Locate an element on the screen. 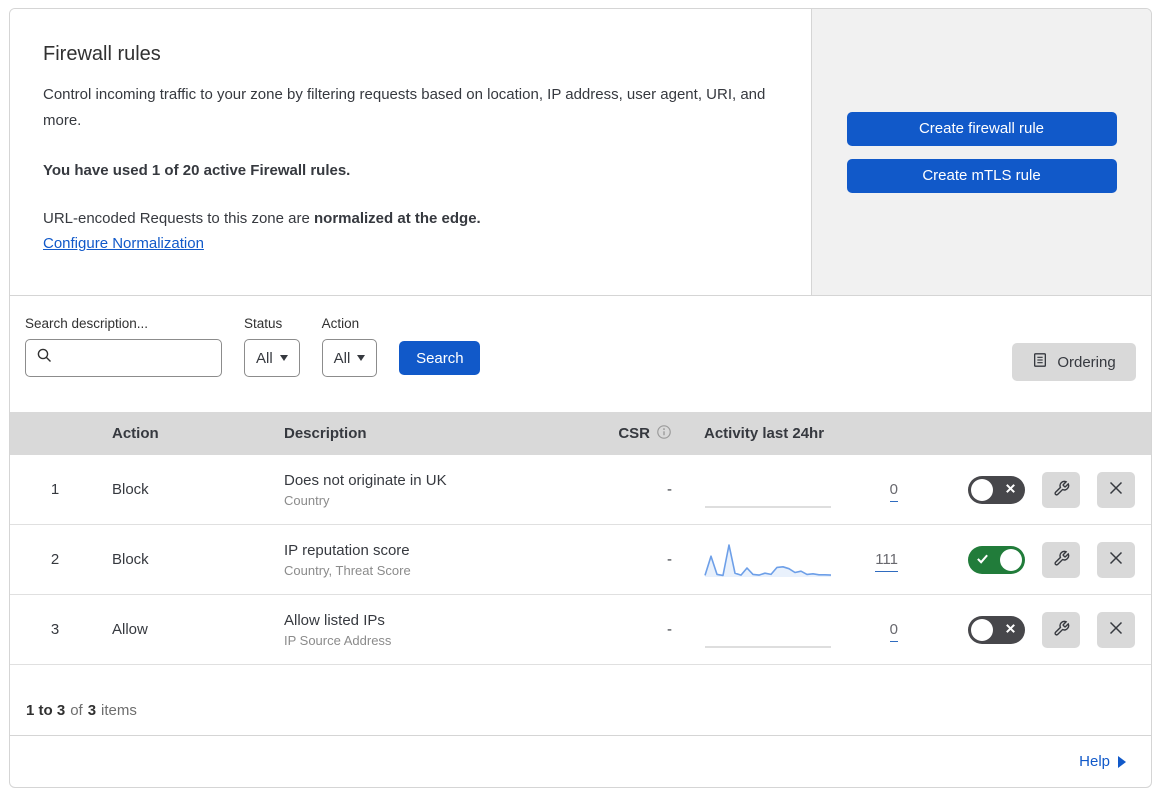 This screenshot has width=1161, height=791. rule-description: Allow listed IPs is located at coordinates (334, 620).